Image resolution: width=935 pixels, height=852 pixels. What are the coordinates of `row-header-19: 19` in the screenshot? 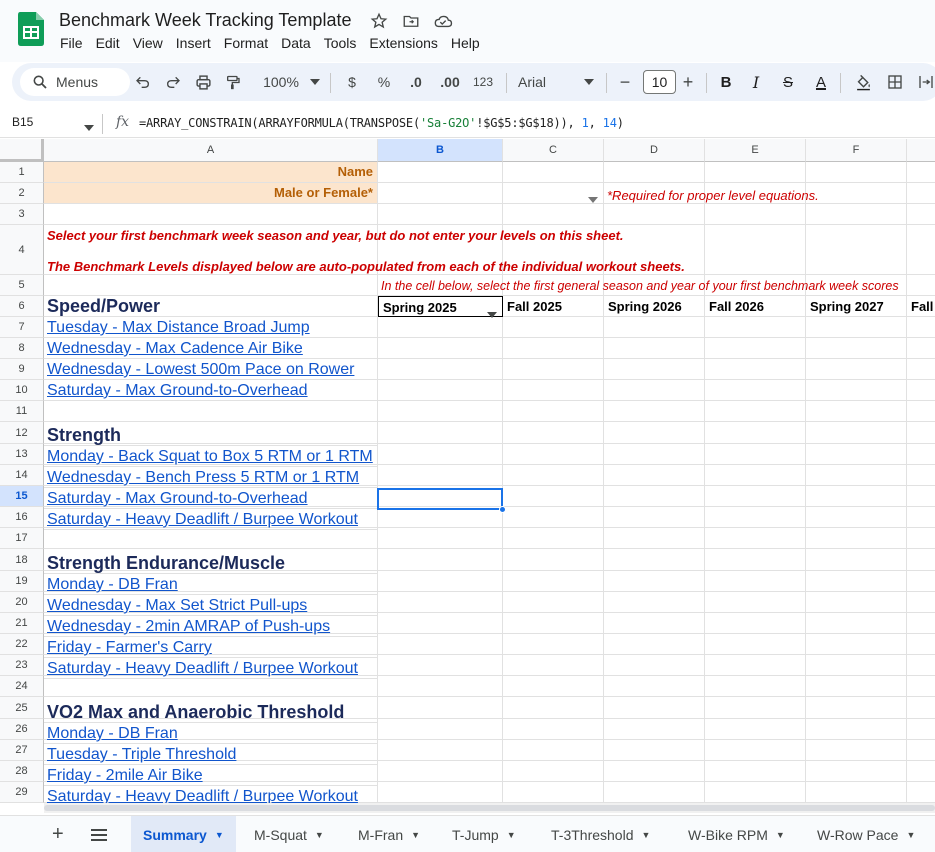 It's located at (22, 581).